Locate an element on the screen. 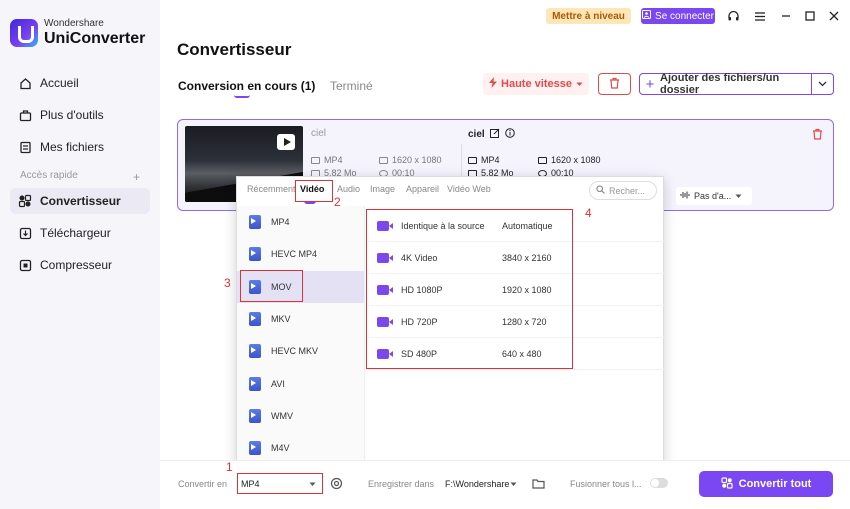  tab-recent: Récemment is located at coordinates (271, 189).